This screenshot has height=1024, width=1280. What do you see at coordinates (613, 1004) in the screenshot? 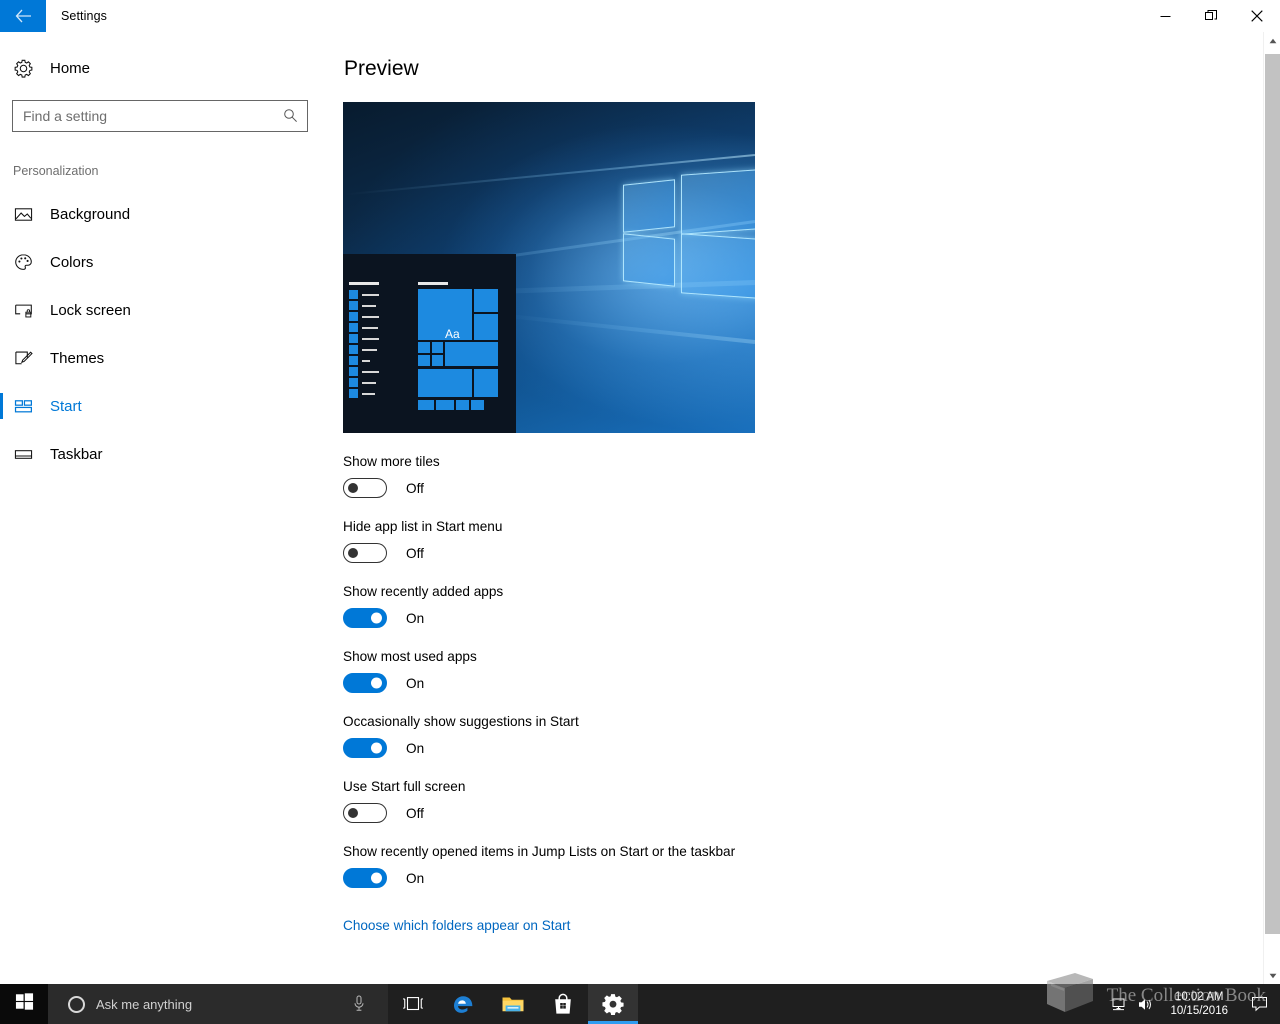
I see `settings-gear-icon` at bounding box center [613, 1004].